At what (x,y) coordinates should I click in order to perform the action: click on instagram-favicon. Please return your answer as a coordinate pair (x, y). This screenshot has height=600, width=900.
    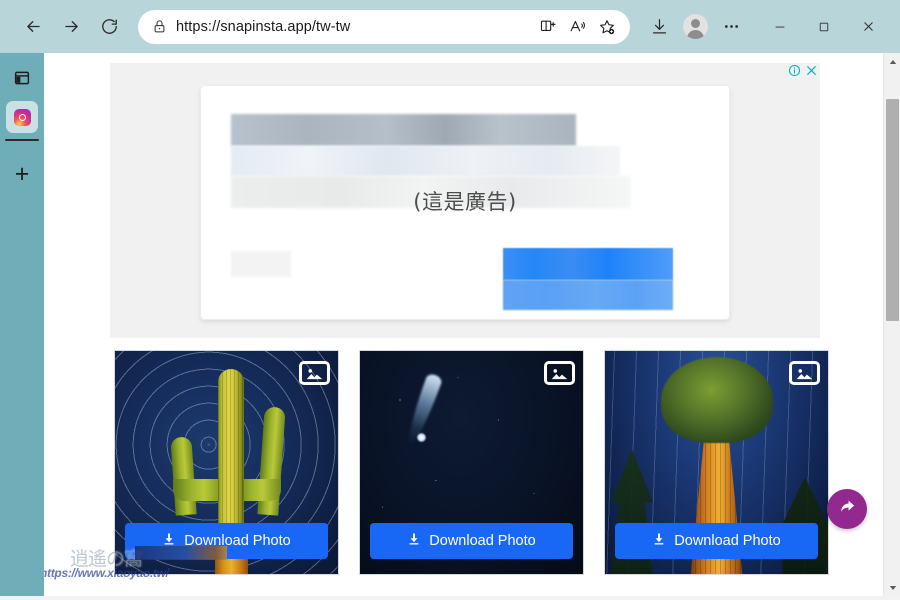
    Looking at the image, I should click on (22, 117).